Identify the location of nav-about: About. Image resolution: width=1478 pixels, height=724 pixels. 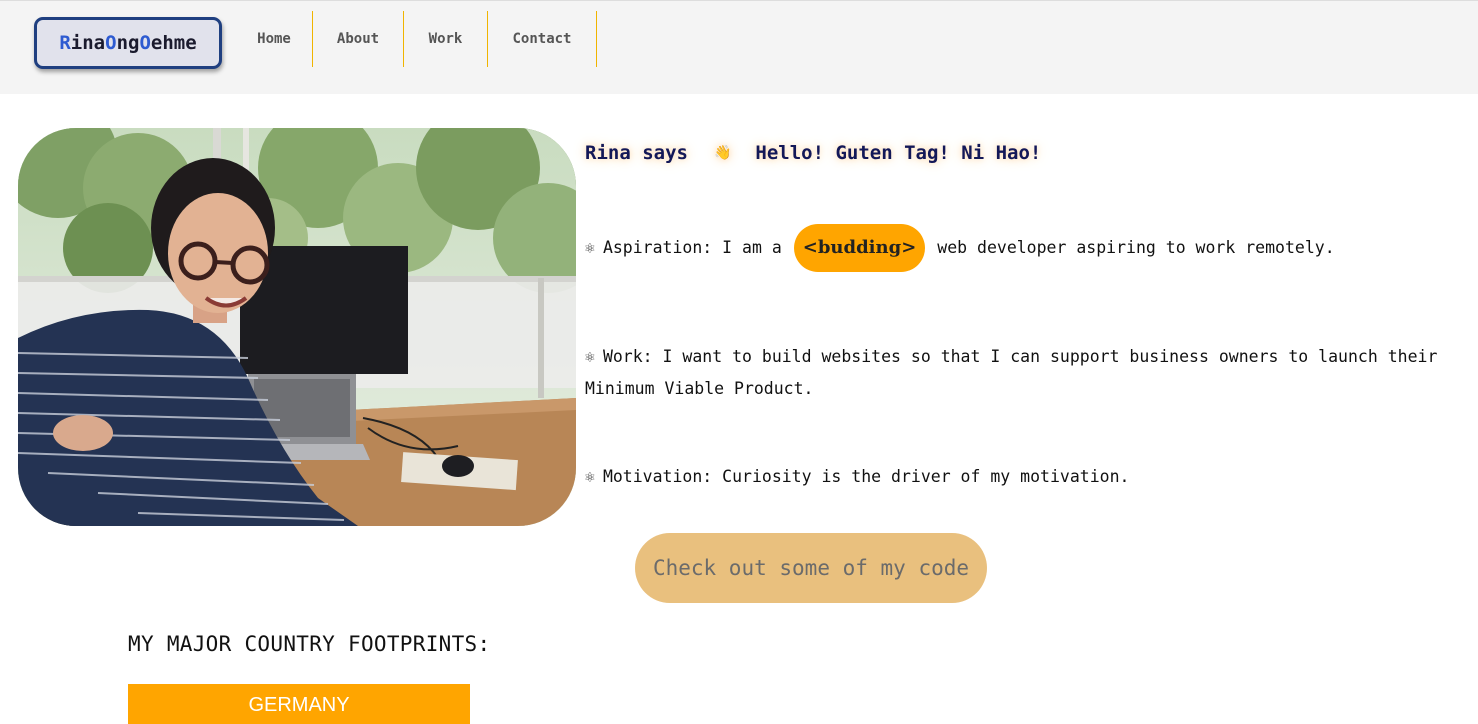
(358, 39).